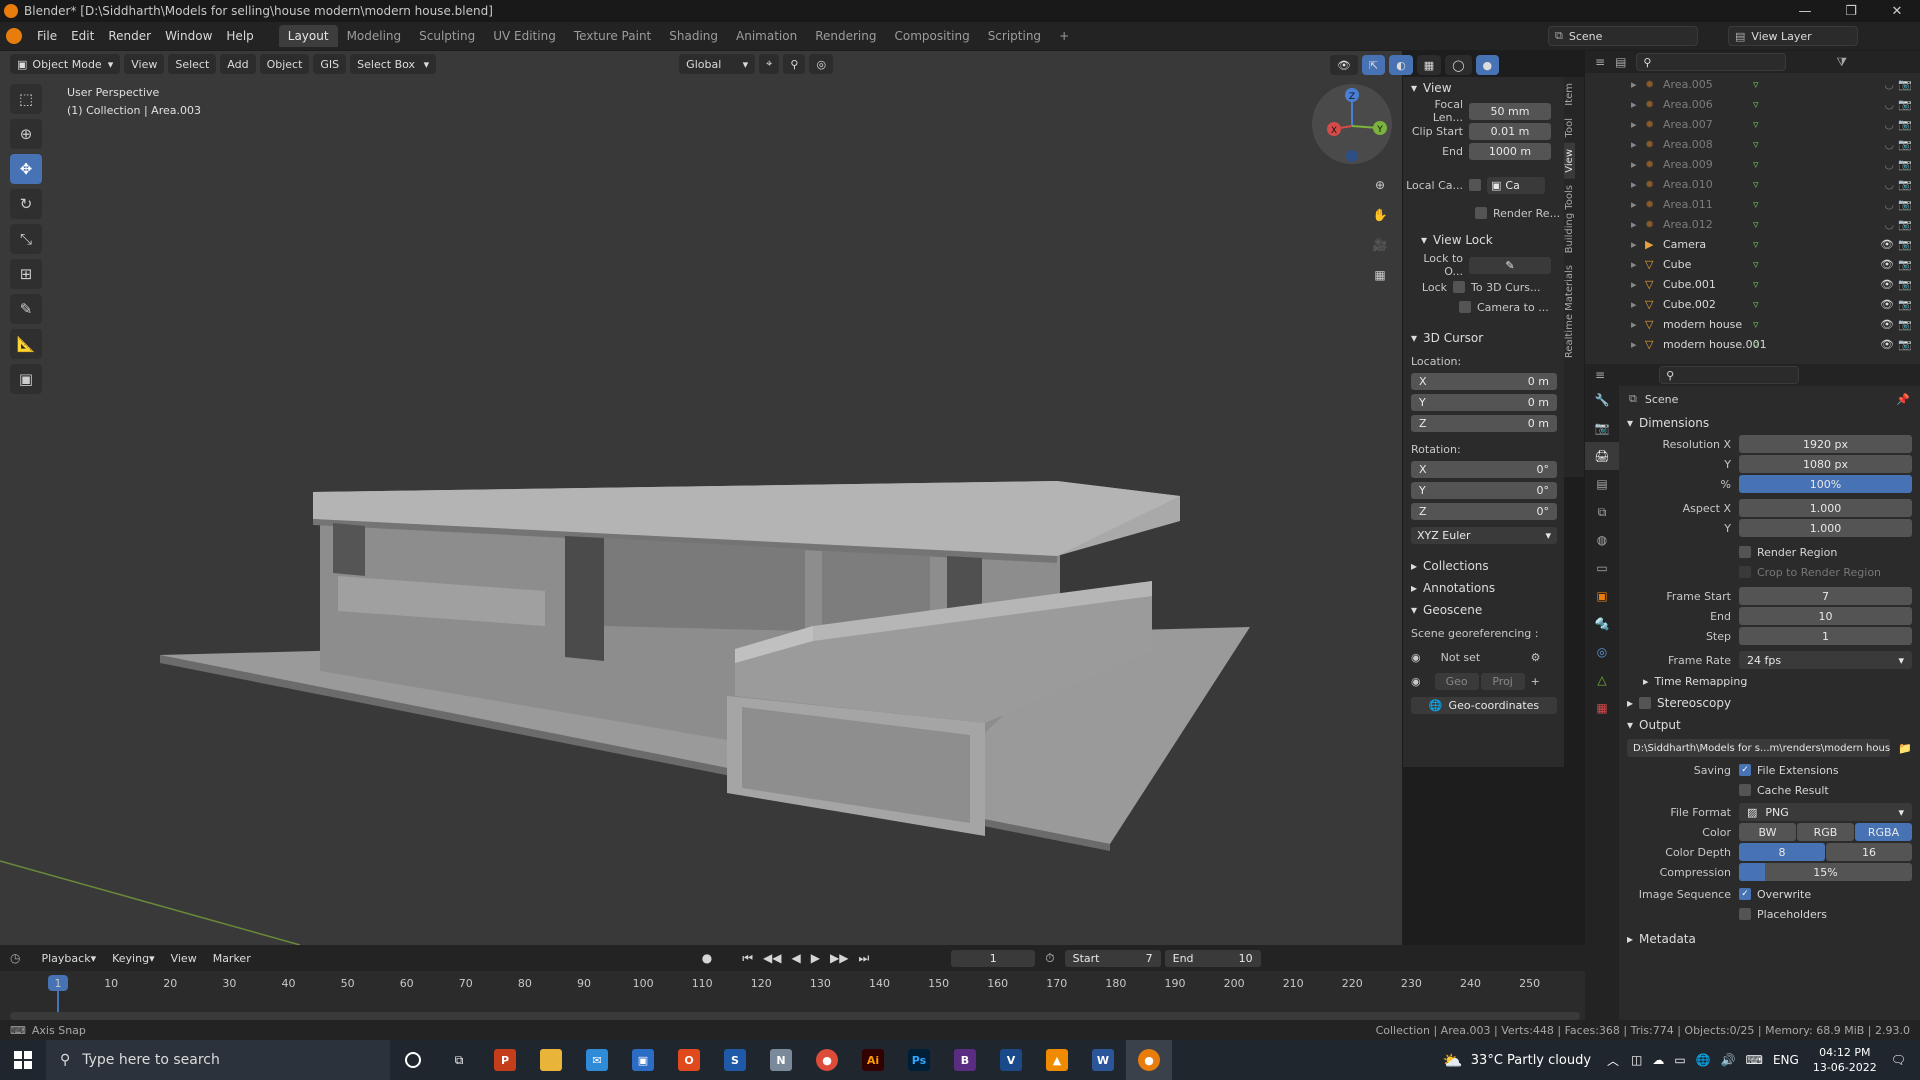 This screenshot has width=1920, height=1080. What do you see at coordinates (1752, 84) in the screenshot?
I see `outliner-item: ▸ ✹ Area.005 ▿ ◡ 📷` at bounding box center [1752, 84].